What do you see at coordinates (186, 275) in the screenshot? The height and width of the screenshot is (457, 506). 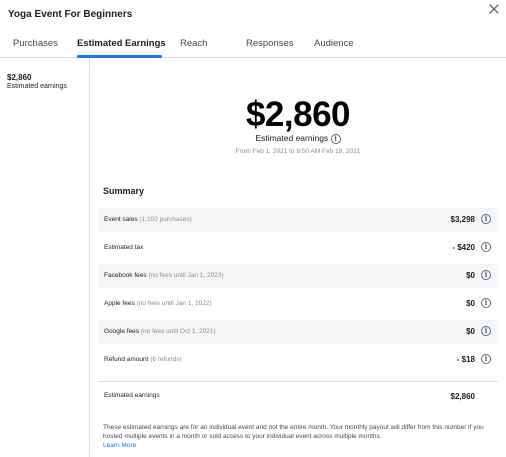 I see `row-note: (no fees until Jan 1, 2023)` at bounding box center [186, 275].